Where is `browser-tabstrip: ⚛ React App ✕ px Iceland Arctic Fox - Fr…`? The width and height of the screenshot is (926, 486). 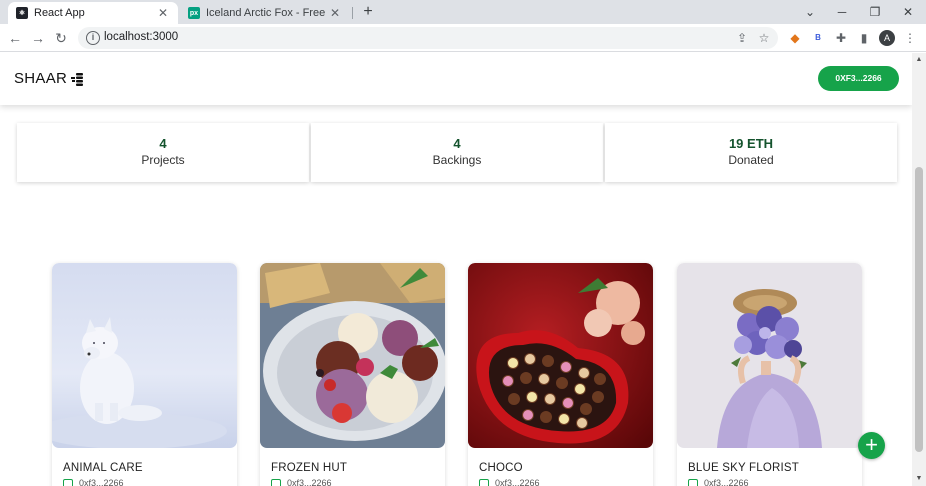 browser-tabstrip: ⚛ React App ✕ px Iceland Arctic Fox - Fr… is located at coordinates (463, 12).